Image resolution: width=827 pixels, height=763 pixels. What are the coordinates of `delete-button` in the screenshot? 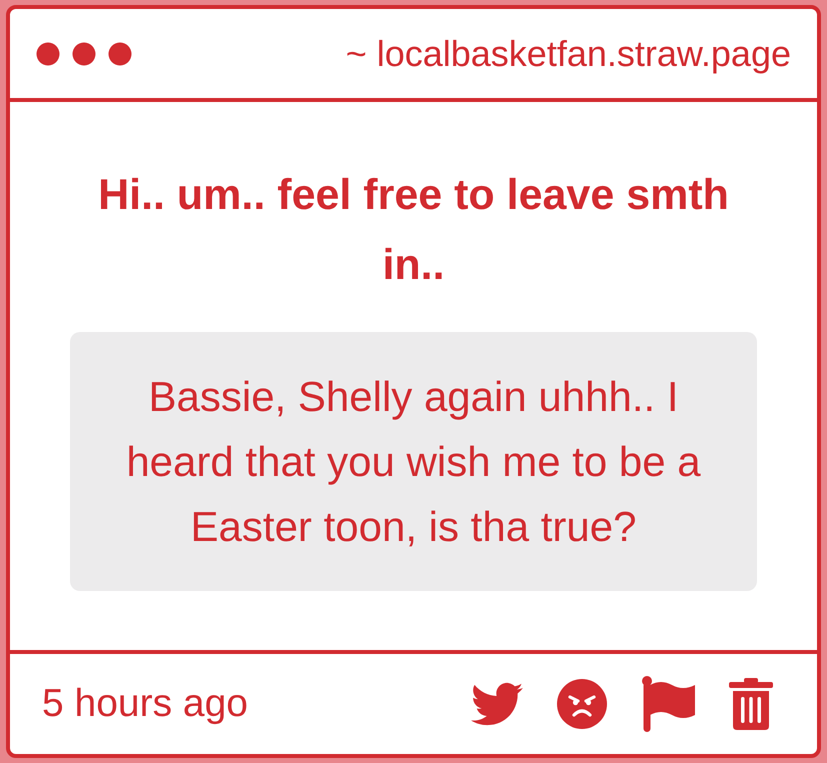 It's located at (751, 704).